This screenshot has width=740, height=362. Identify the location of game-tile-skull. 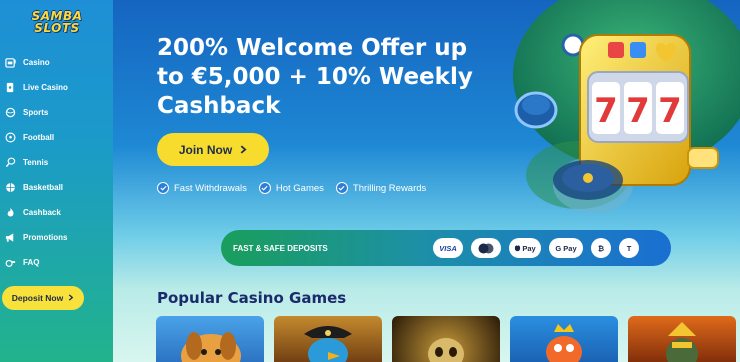
(446, 339).